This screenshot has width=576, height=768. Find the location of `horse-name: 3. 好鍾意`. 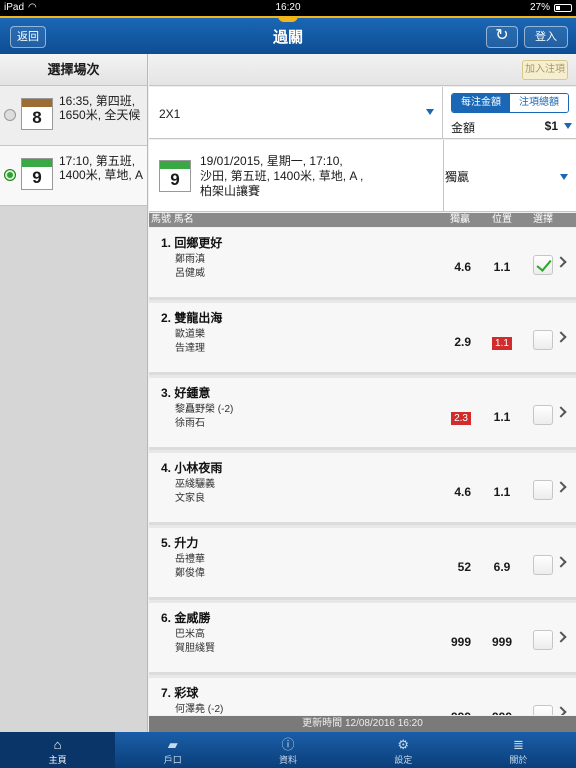

horse-name: 3. 好鍾意 is located at coordinates (186, 393).